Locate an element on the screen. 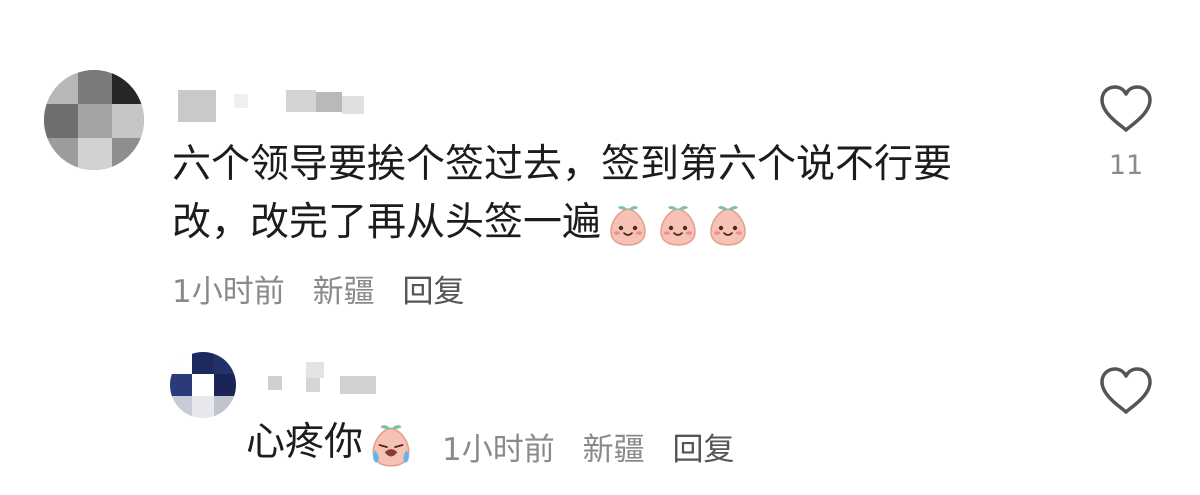  comment-meta: 1小时前 新疆 回复 is located at coordinates (318, 288).